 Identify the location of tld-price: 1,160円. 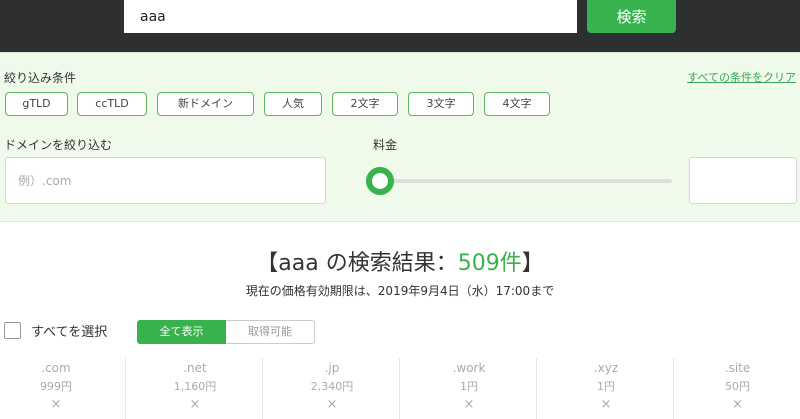
(195, 386).